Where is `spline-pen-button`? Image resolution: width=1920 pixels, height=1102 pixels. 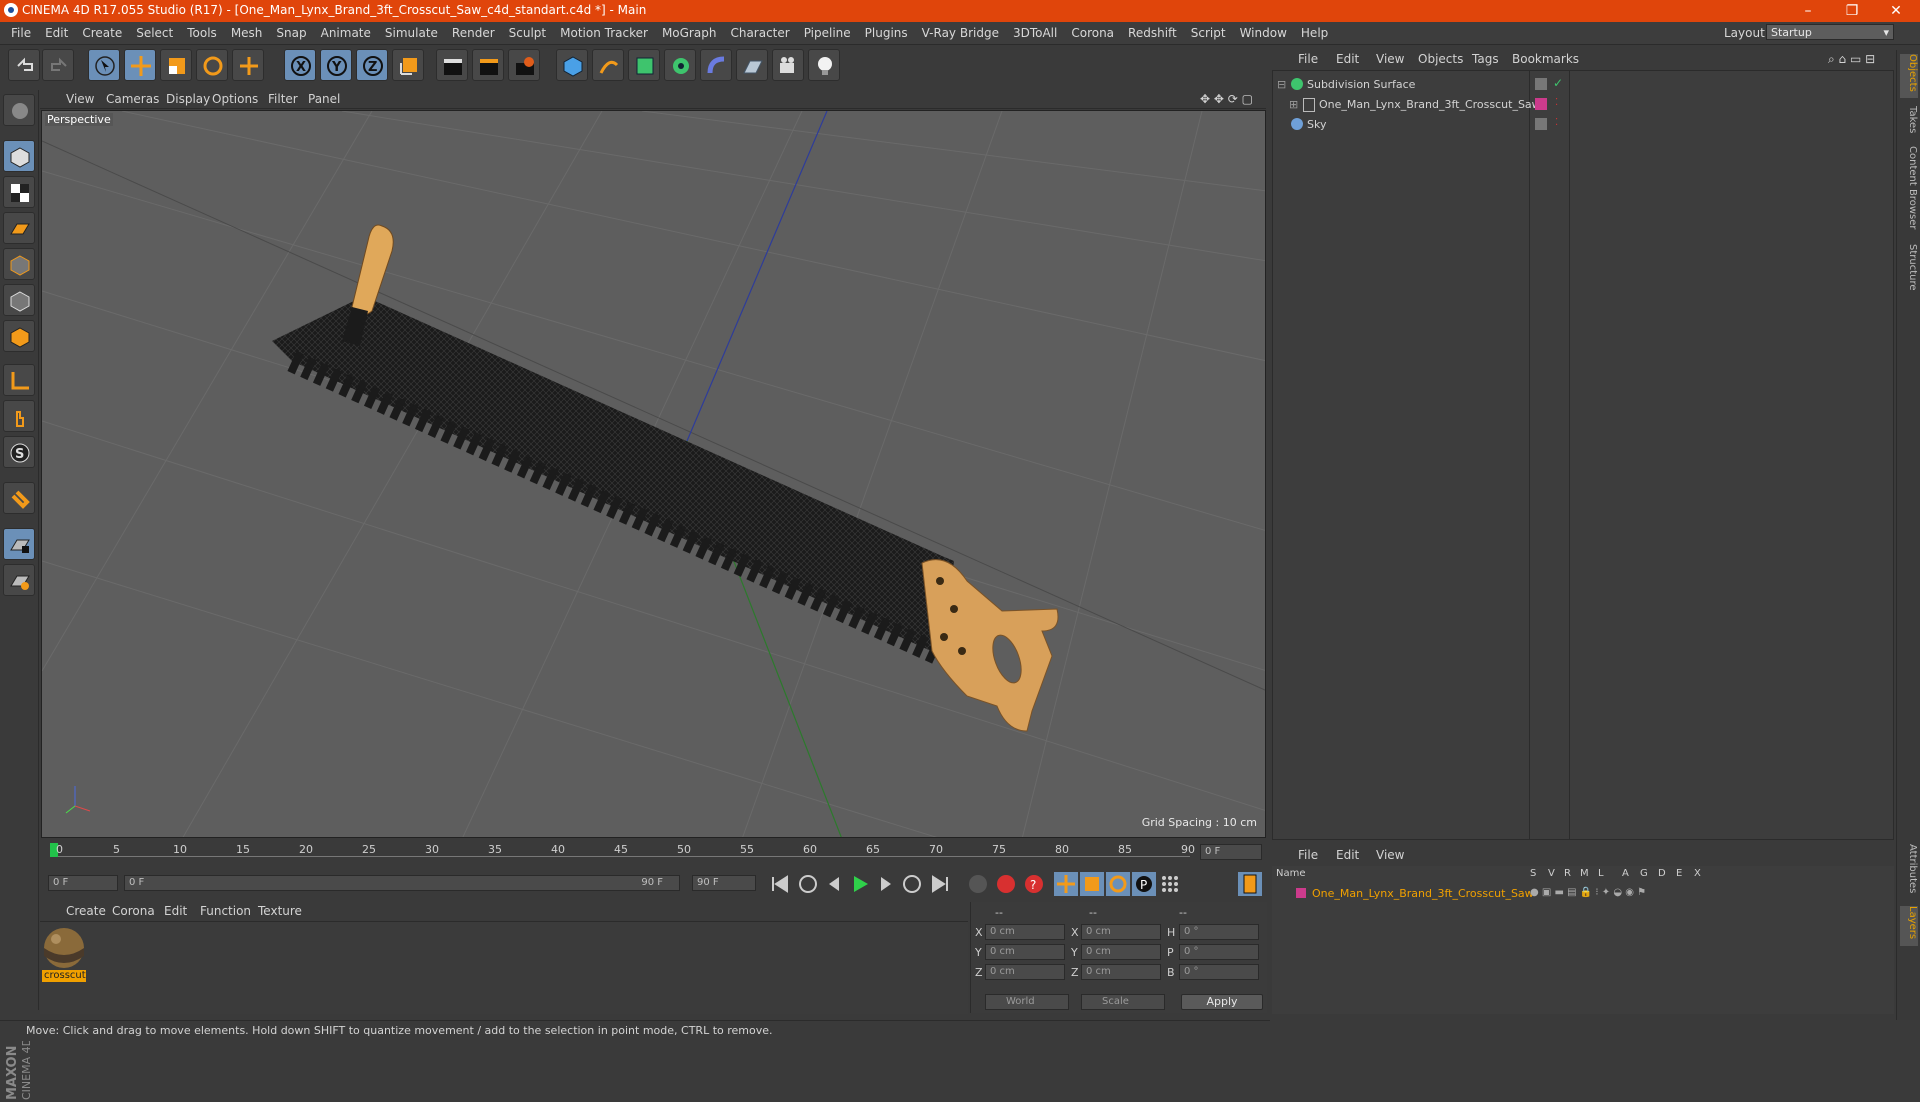
spline-pen-button is located at coordinates (608, 65).